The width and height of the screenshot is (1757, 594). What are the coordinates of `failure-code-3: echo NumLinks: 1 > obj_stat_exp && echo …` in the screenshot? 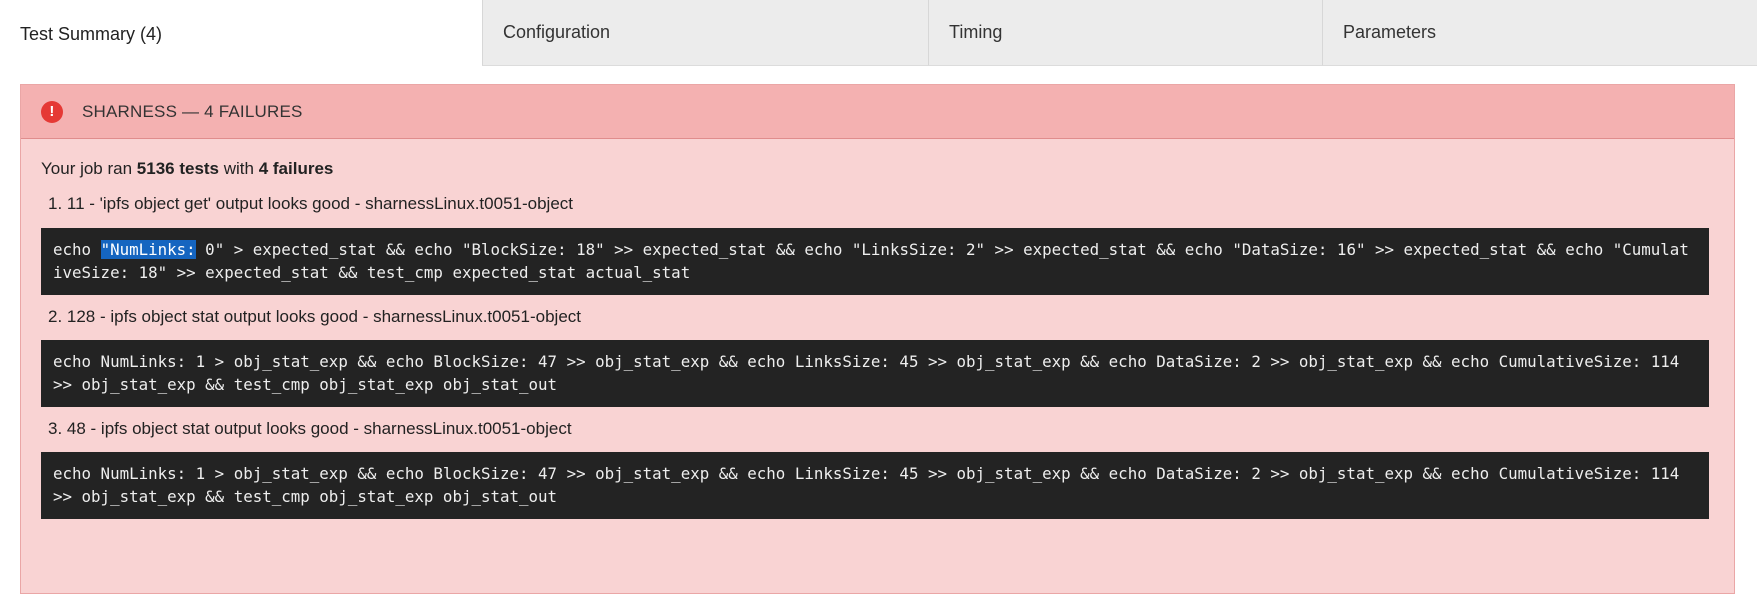 It's located at (875, 485).